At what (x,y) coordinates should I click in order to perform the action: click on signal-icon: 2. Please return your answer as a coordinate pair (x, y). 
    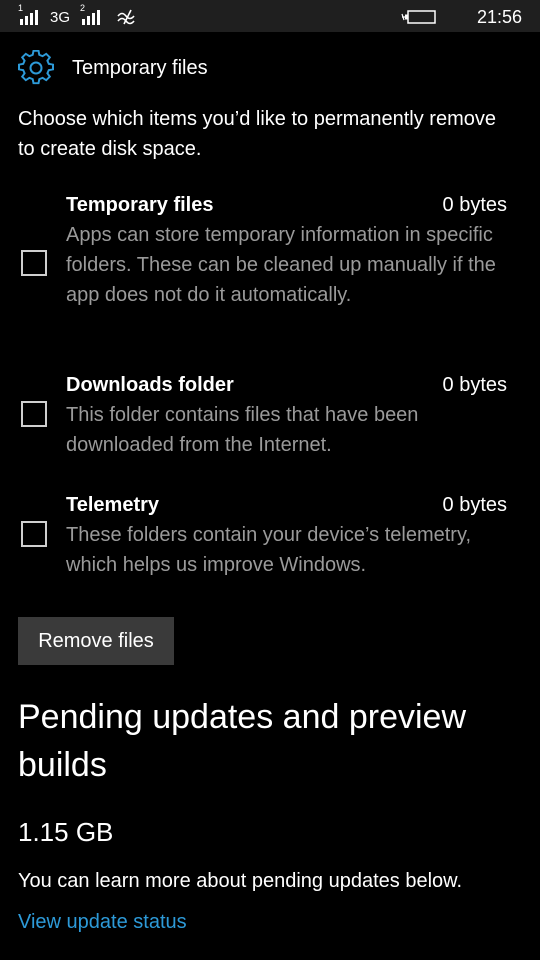
    Looking at the image, I should click on (92, 15).